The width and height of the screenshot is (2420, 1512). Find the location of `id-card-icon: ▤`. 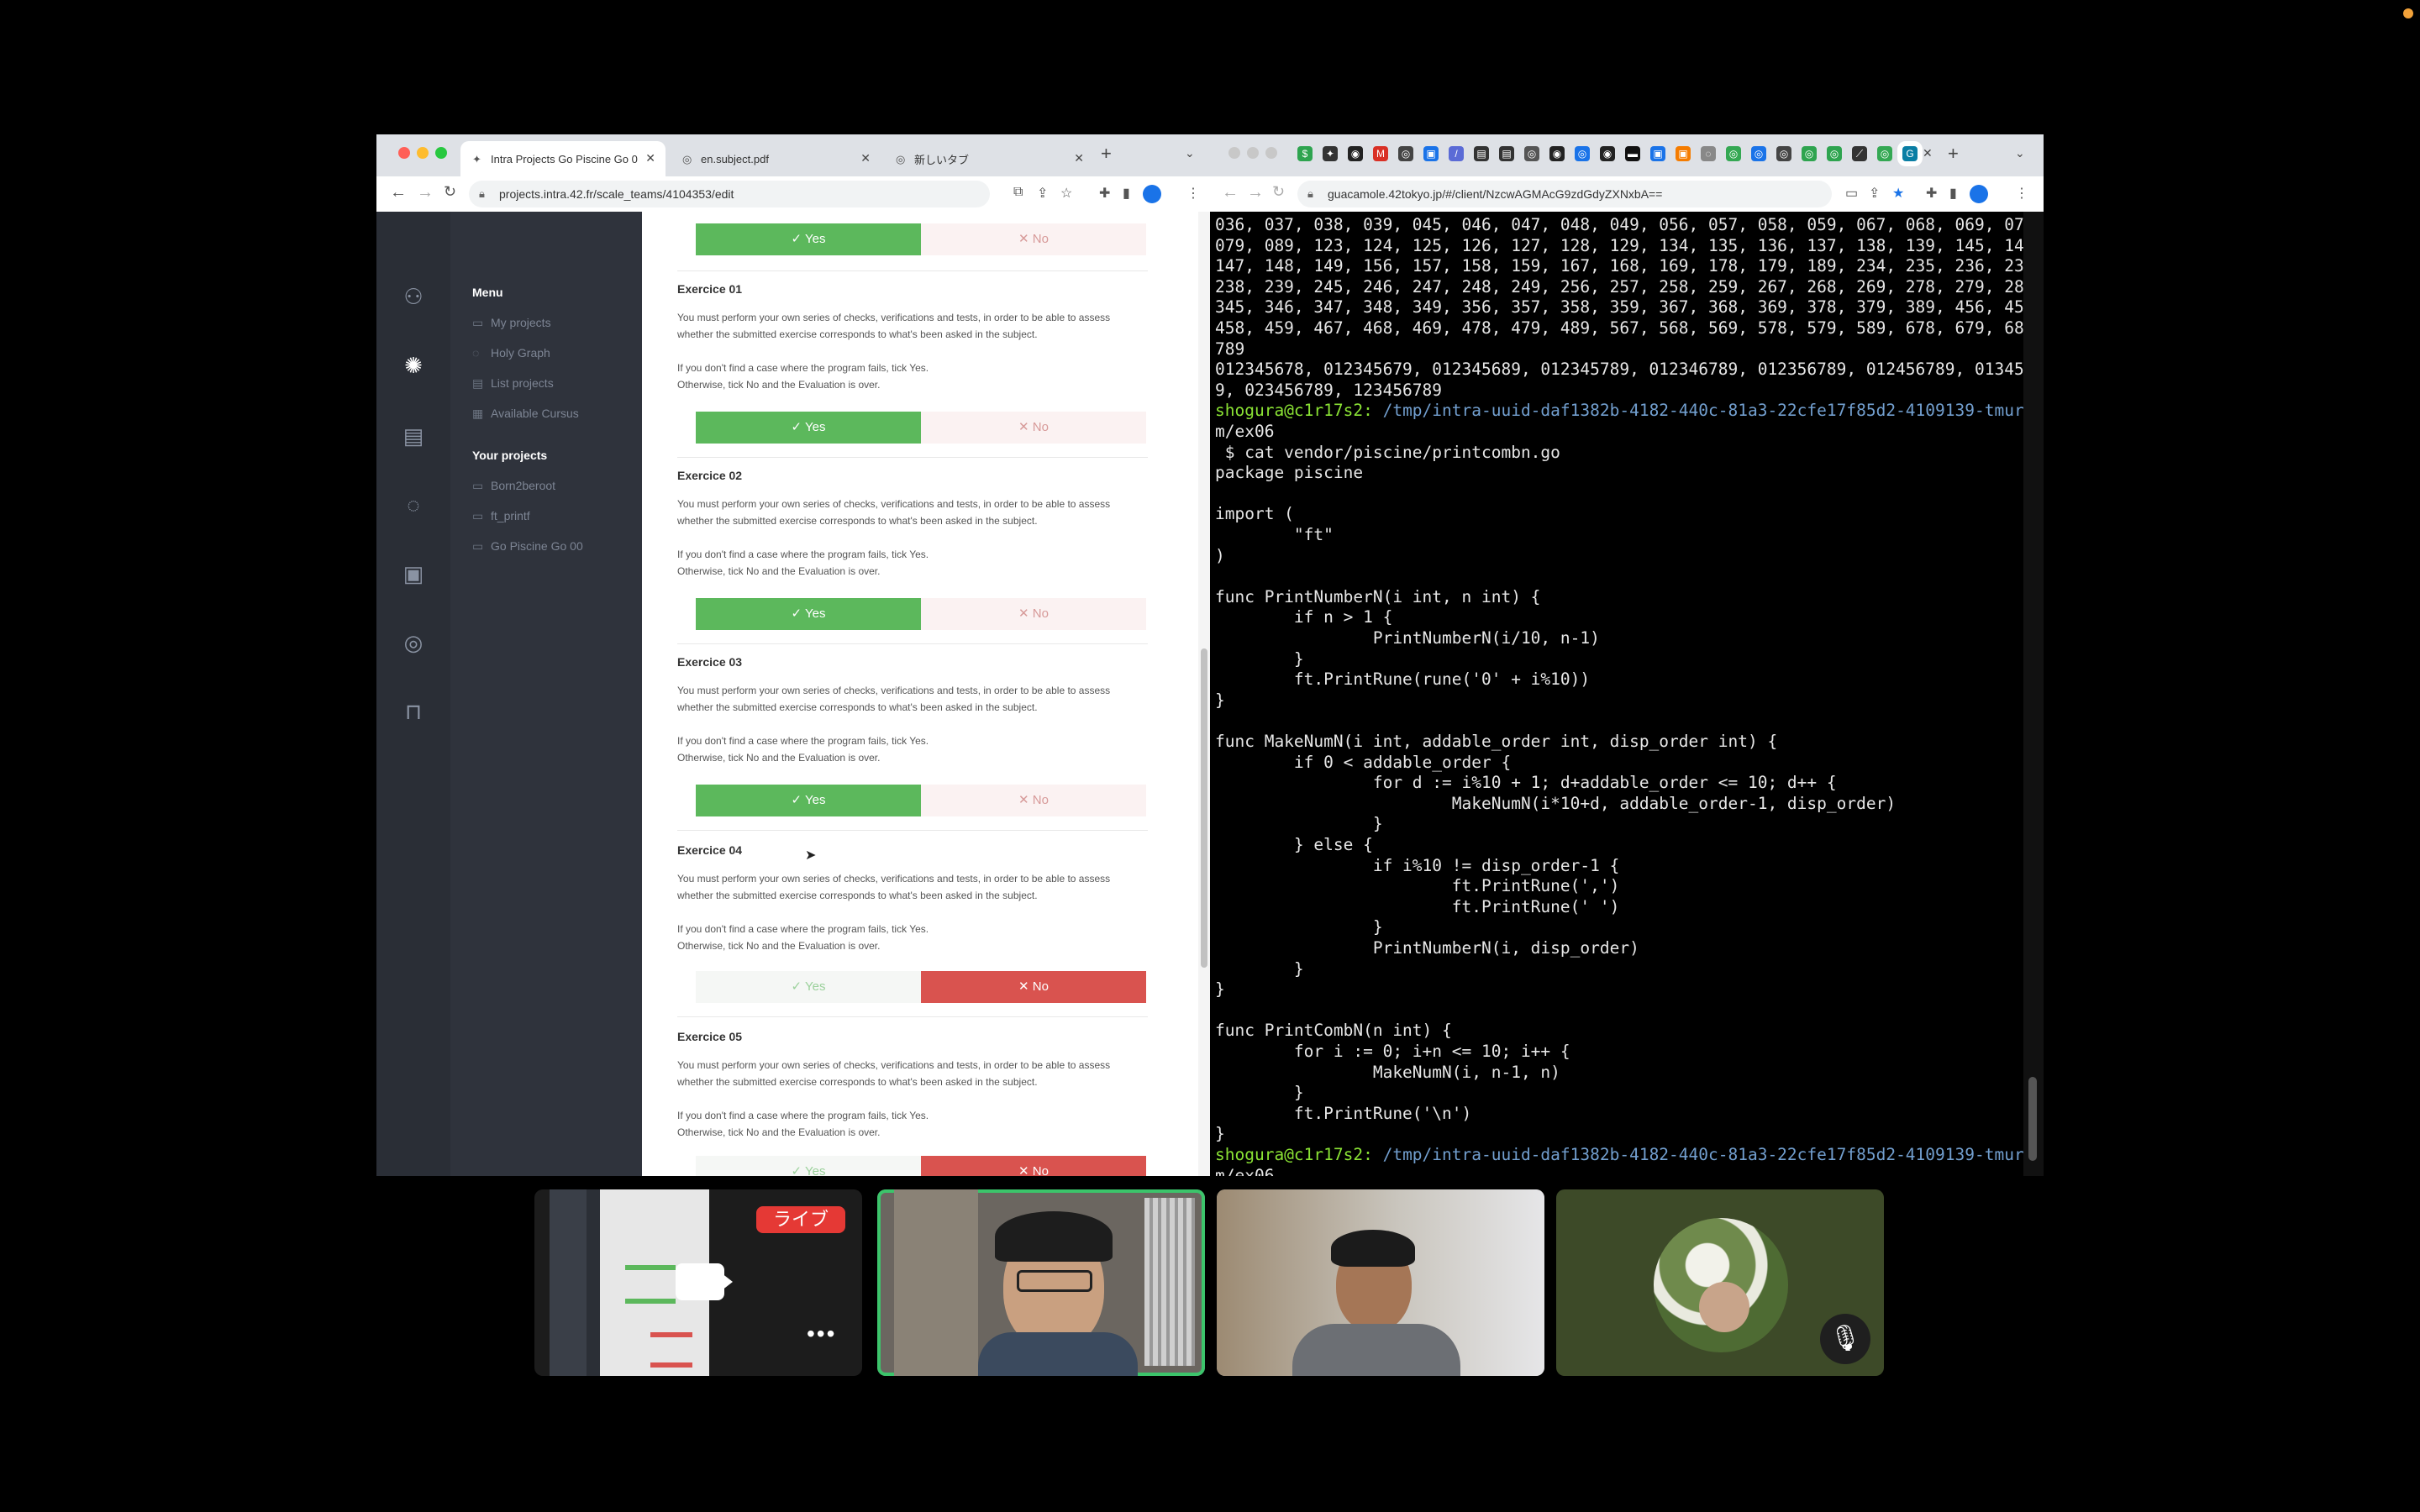

id-card-icon: ▤ is located at coordinates (413, 436).